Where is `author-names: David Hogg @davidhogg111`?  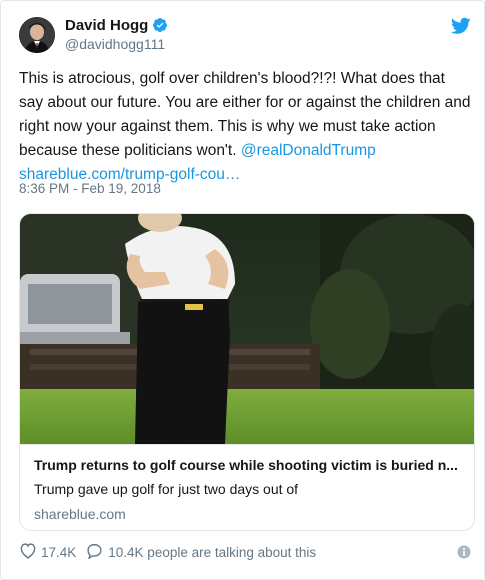 author-names: David Hogg @davidhogg111 is located at coordinates (116, 33).